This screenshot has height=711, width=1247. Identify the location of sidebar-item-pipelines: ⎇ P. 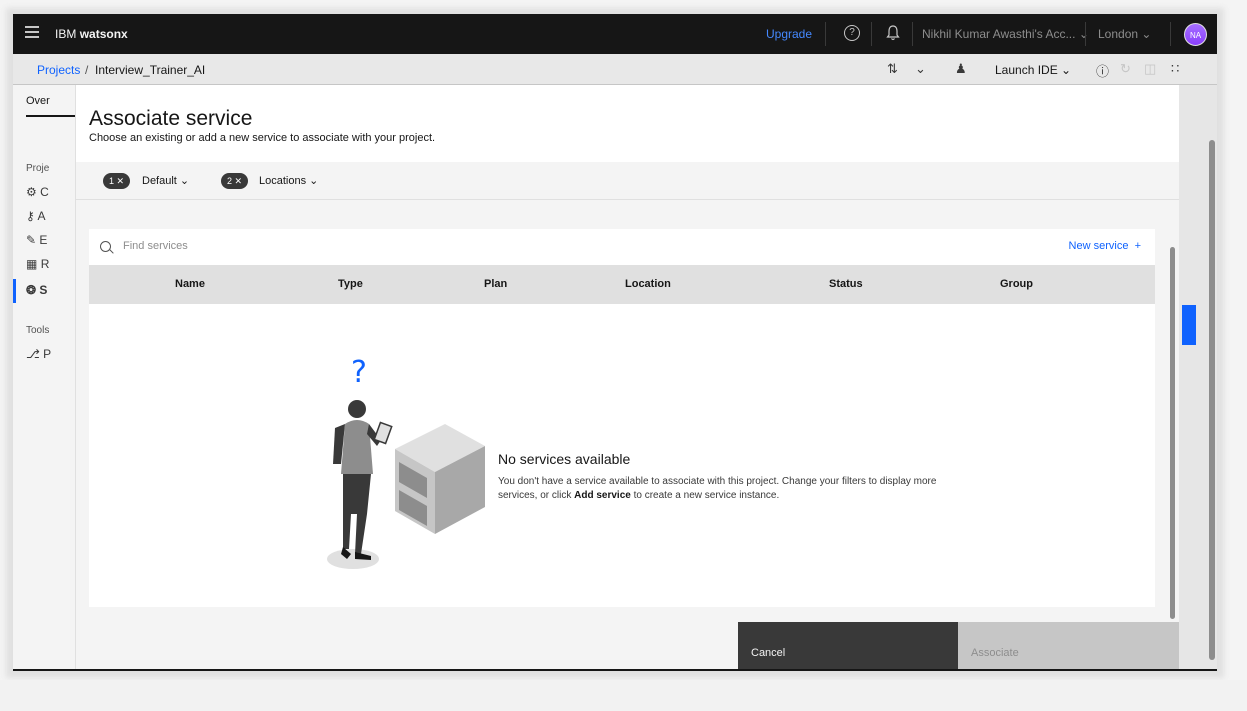
(38, 354).